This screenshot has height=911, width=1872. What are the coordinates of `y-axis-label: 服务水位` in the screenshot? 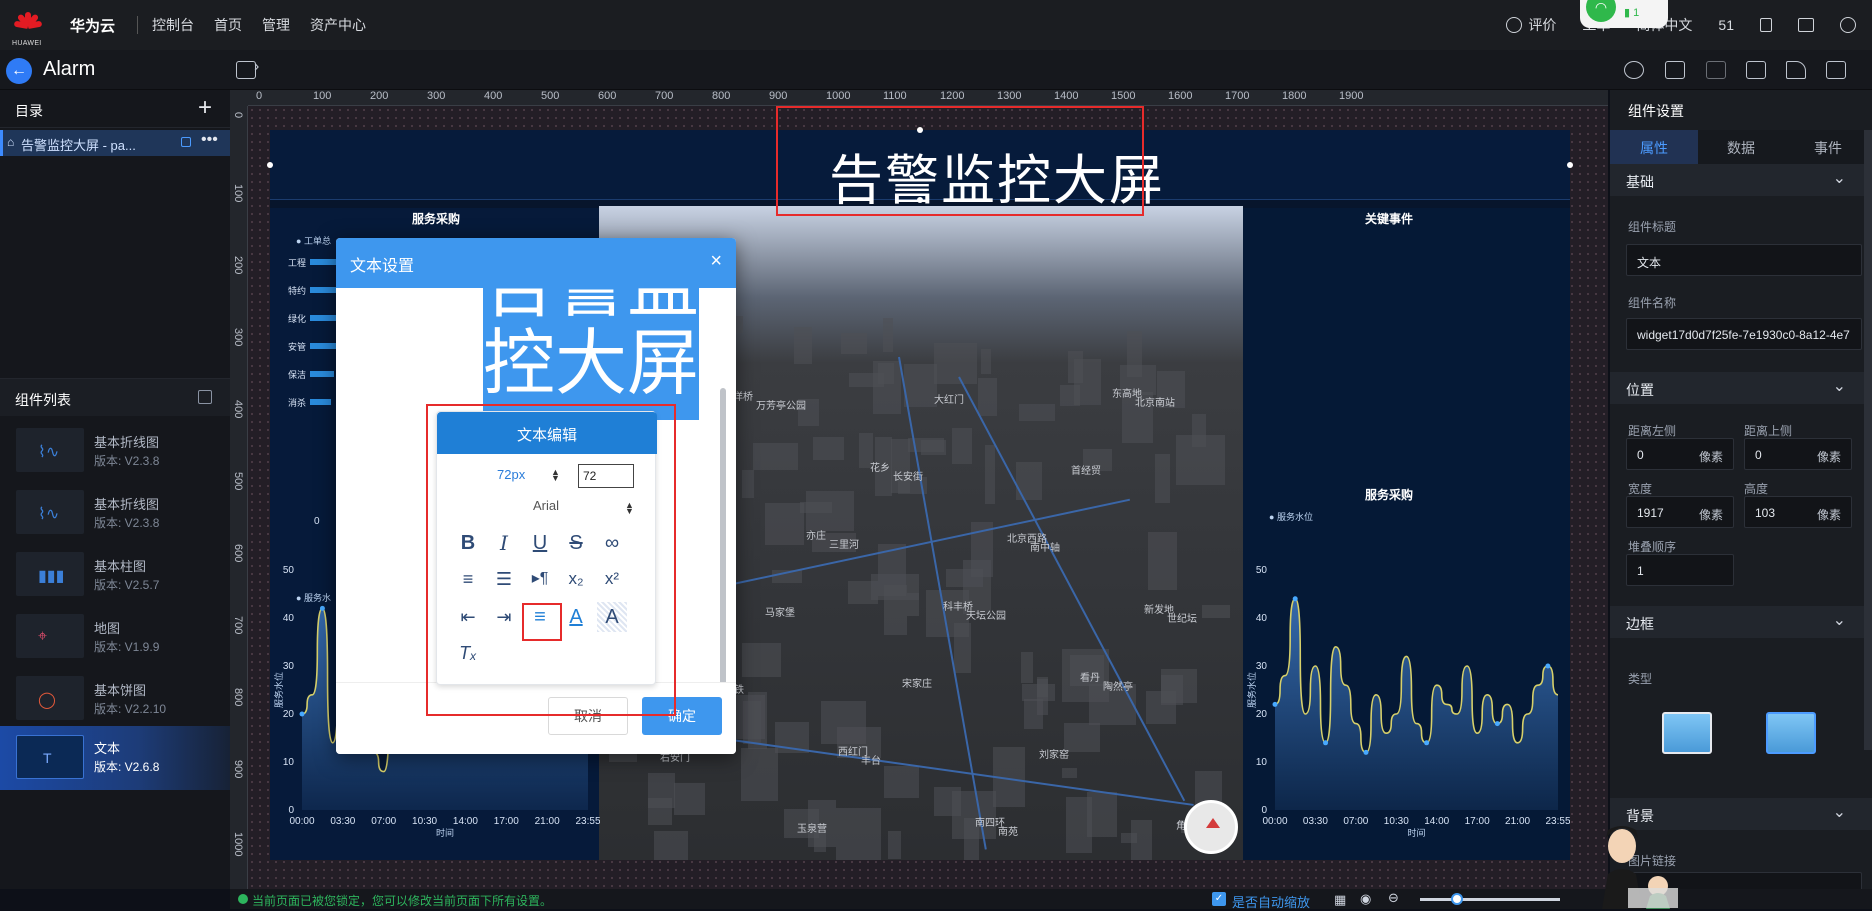 It's located at (1251, 690).